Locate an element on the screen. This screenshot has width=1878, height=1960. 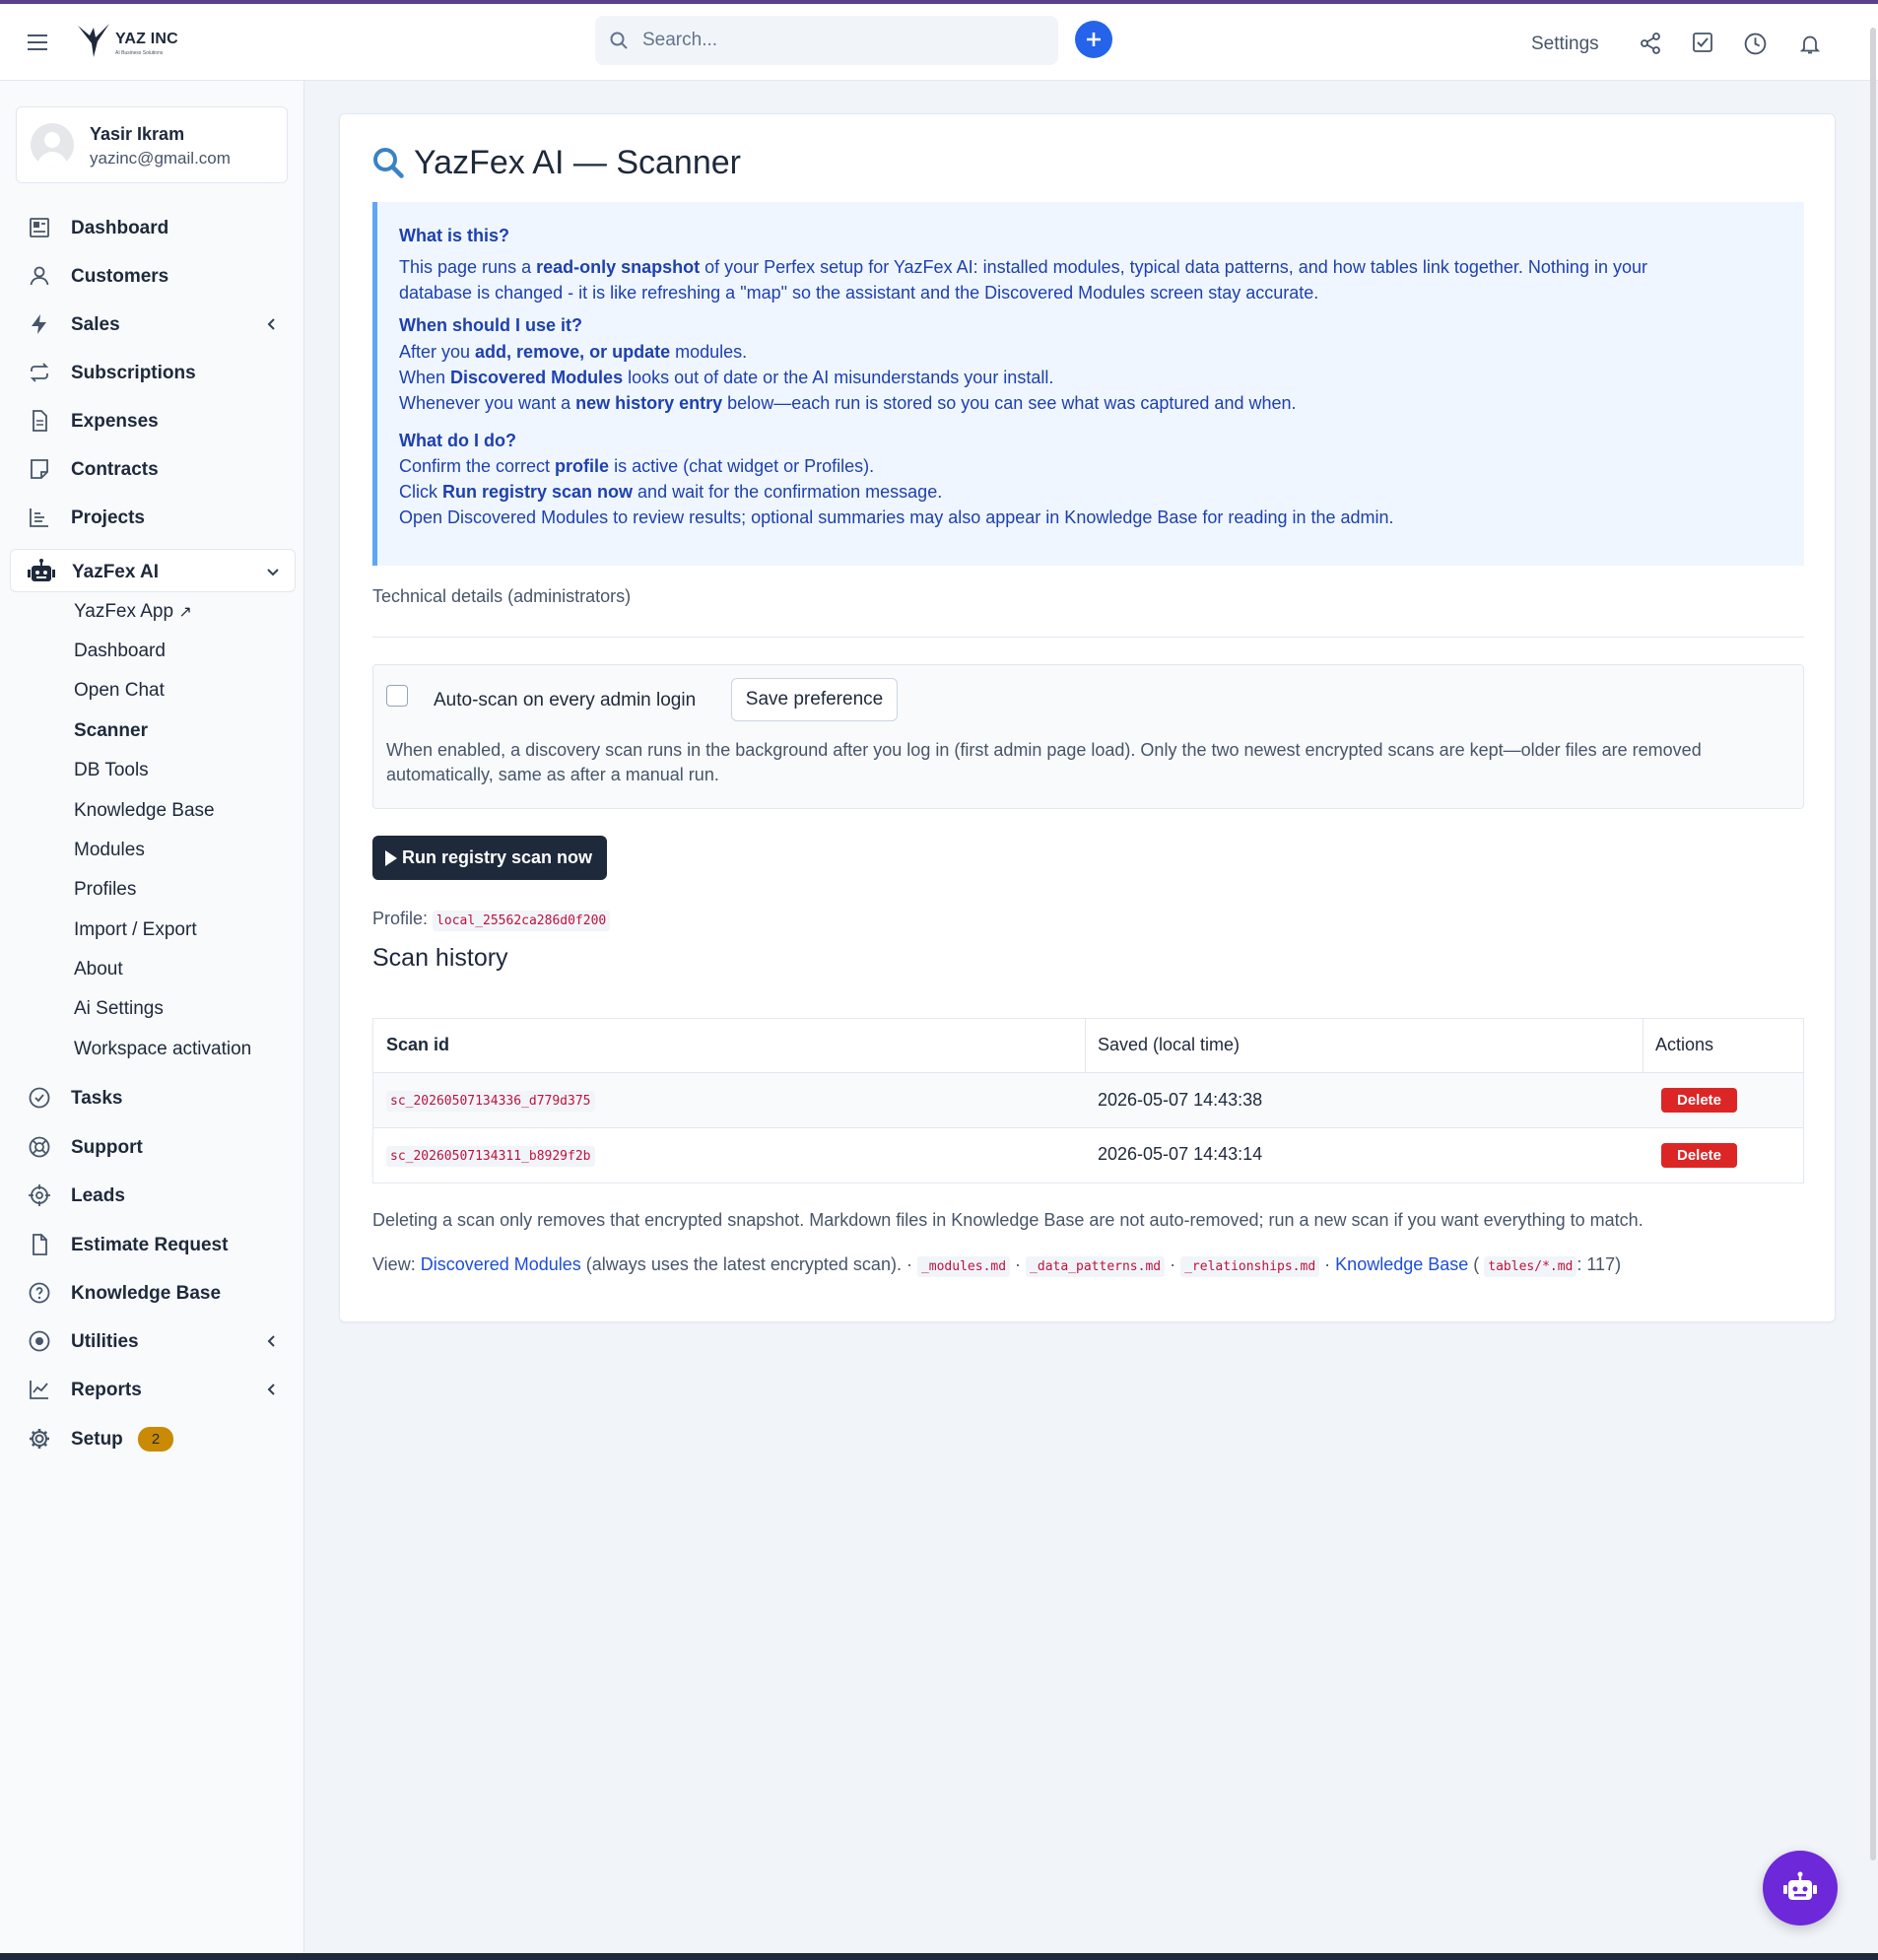
sidebar-item-leads: Leads is located at coordinates (153, 1195).